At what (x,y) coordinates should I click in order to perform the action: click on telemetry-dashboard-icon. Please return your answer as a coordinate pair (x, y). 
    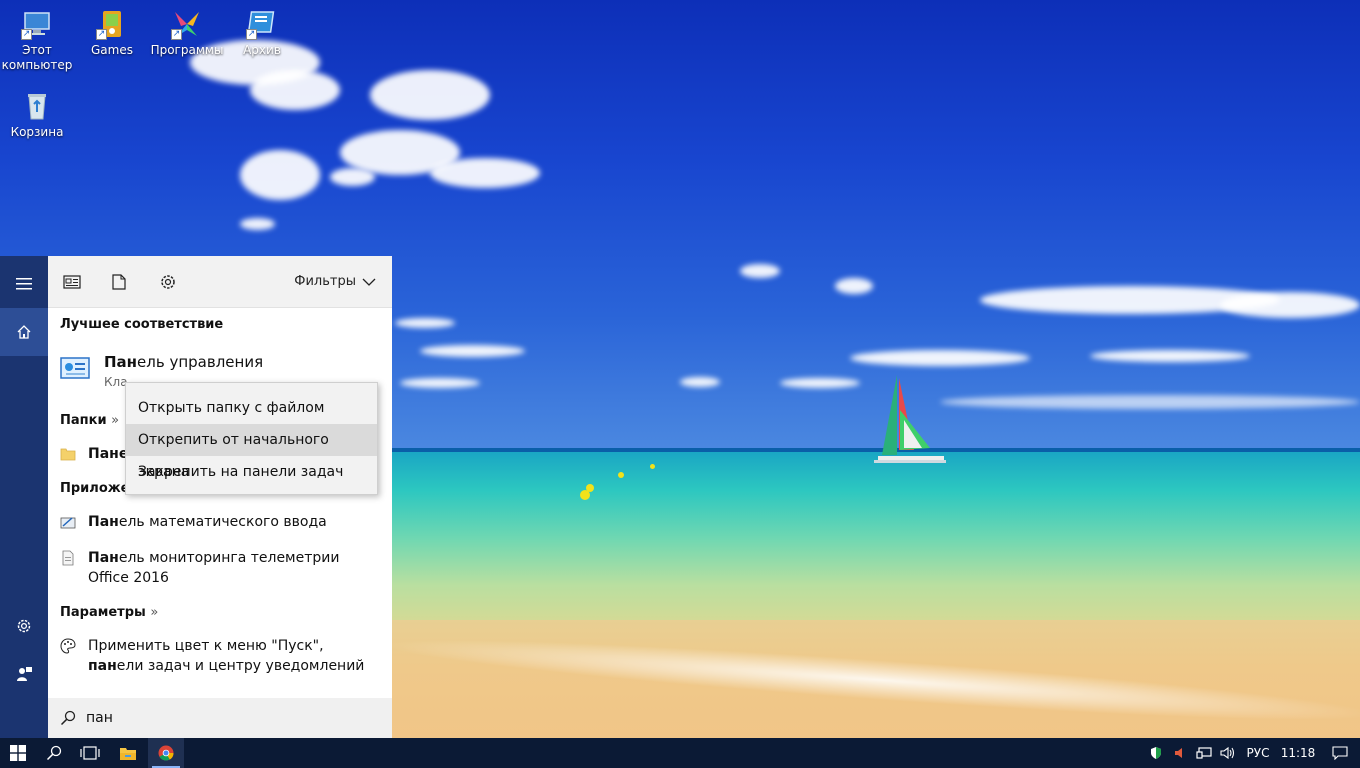
    Looking at the image, I should click on (69, 559).